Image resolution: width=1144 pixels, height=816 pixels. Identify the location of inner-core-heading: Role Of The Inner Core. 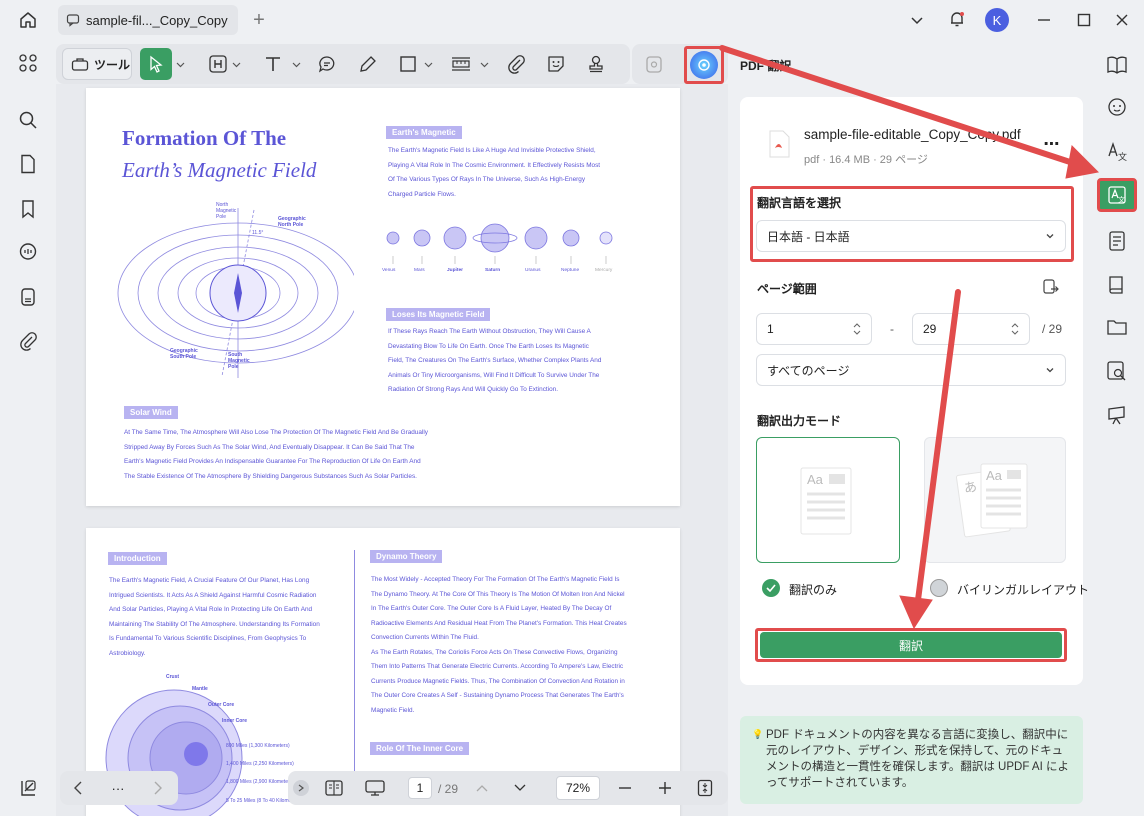
(420, 748).